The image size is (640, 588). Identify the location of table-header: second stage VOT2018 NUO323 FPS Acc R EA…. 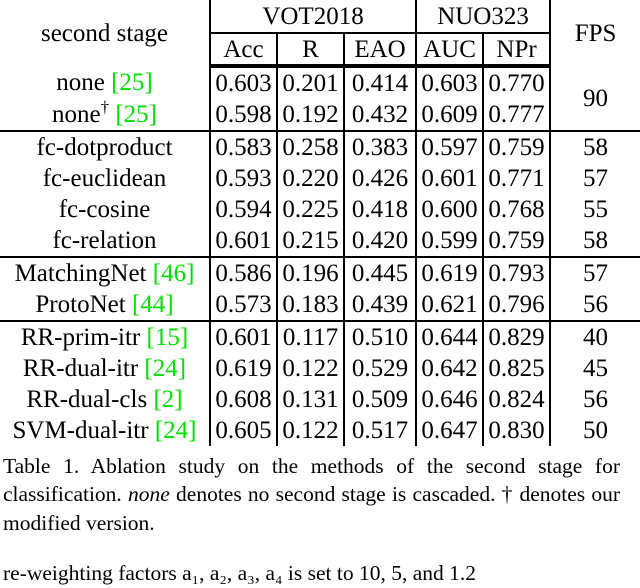
(320, 34).